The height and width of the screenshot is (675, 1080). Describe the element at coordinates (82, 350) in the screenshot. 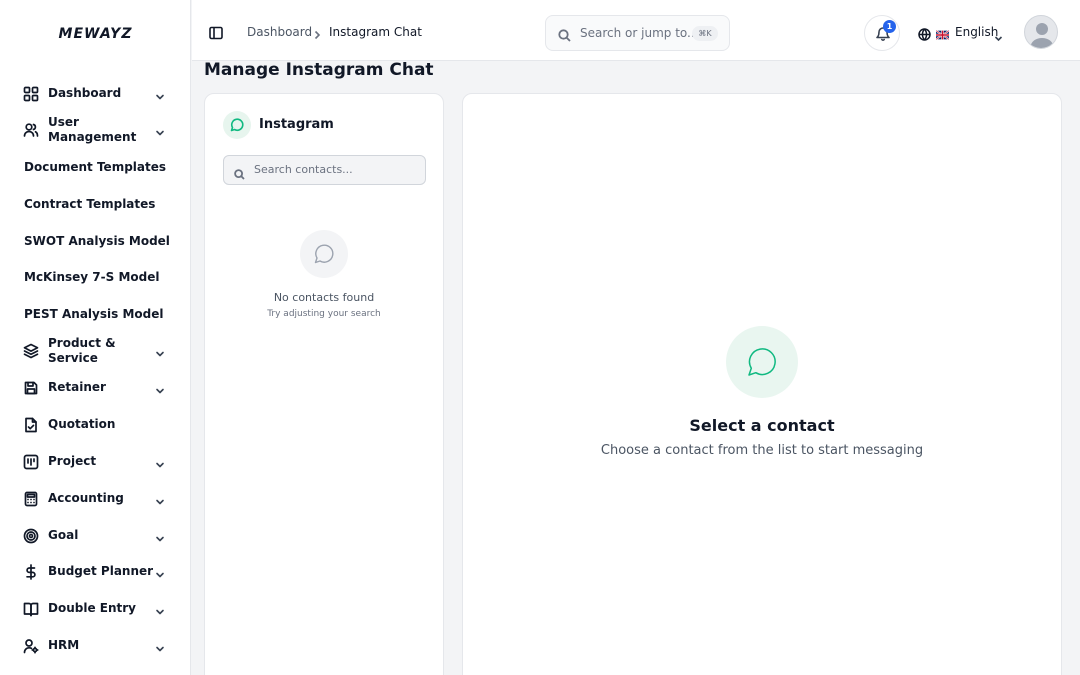

I see `sidebar-item-label: Product & Service` at that location.